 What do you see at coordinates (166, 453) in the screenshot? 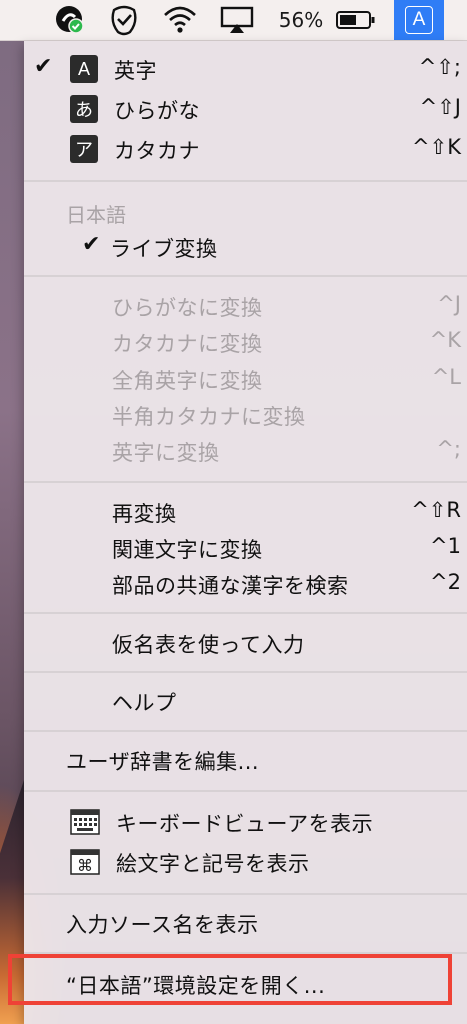
I see `menu-item-label: 英字に変換` at bounding box center [166, 453].